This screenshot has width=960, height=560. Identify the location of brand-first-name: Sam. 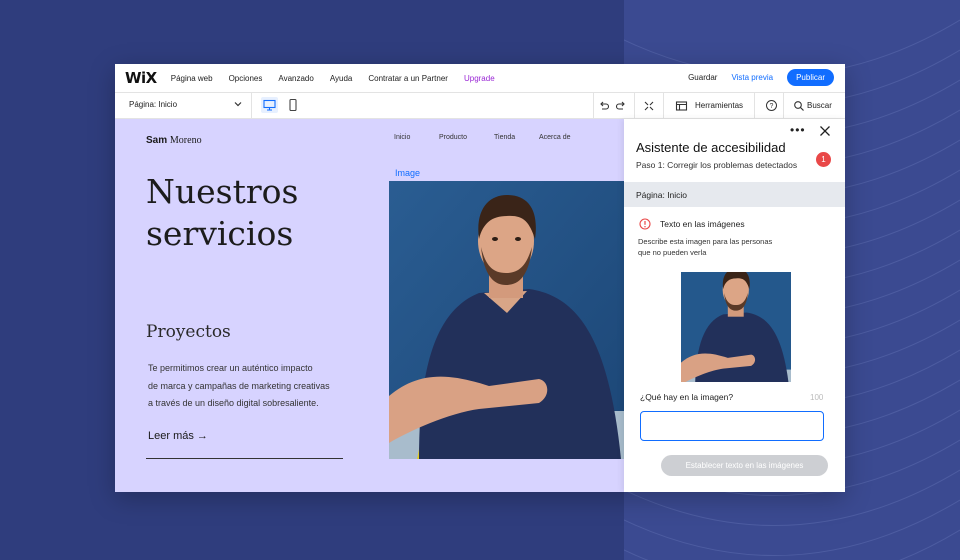
(157, 140).